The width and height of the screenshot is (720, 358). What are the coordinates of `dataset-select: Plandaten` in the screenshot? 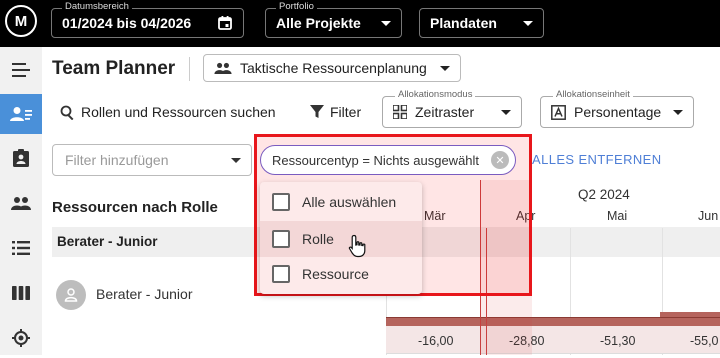 It's located at (481, 23).